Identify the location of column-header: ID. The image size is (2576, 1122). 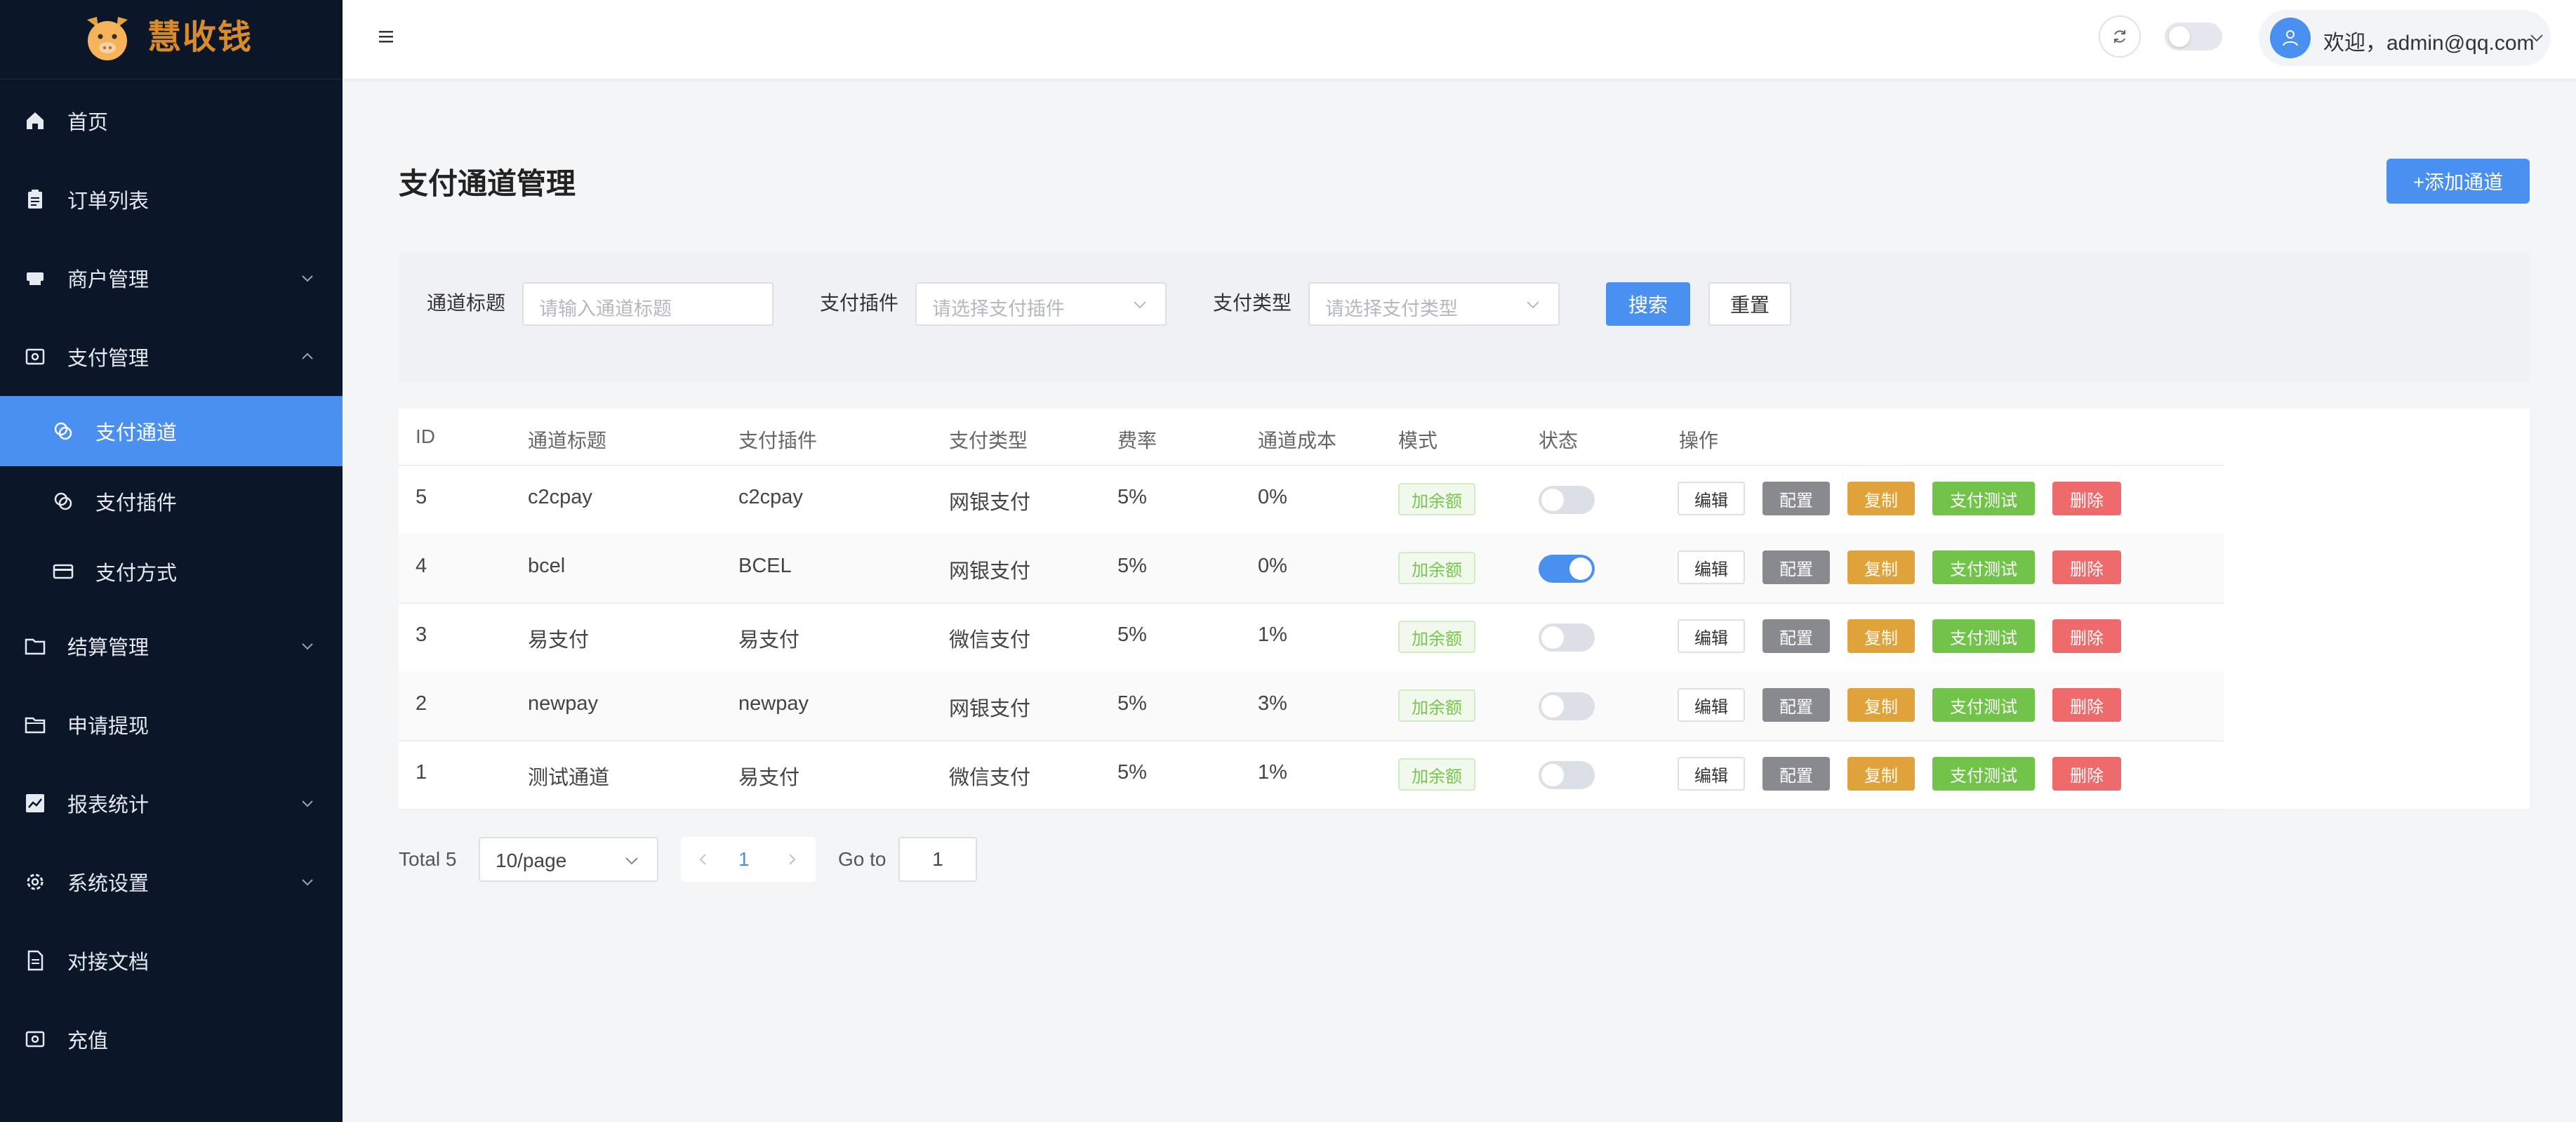
(426, 436).